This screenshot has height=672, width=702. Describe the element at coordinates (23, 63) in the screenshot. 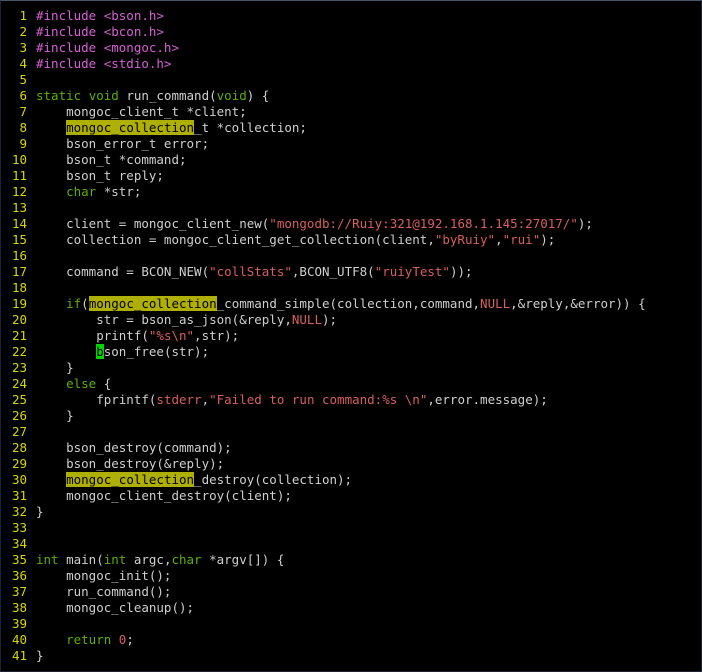

I see `line-number: 4` at that location.